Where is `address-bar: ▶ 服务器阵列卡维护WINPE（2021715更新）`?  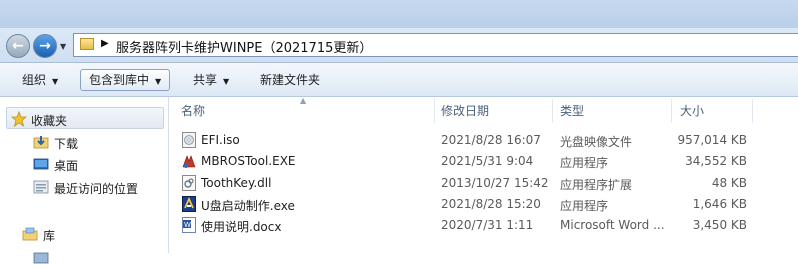
address-bar: ▶ 服务器阵列卡维护WINPE（2021715更新） is located at coordinates (435, 45).